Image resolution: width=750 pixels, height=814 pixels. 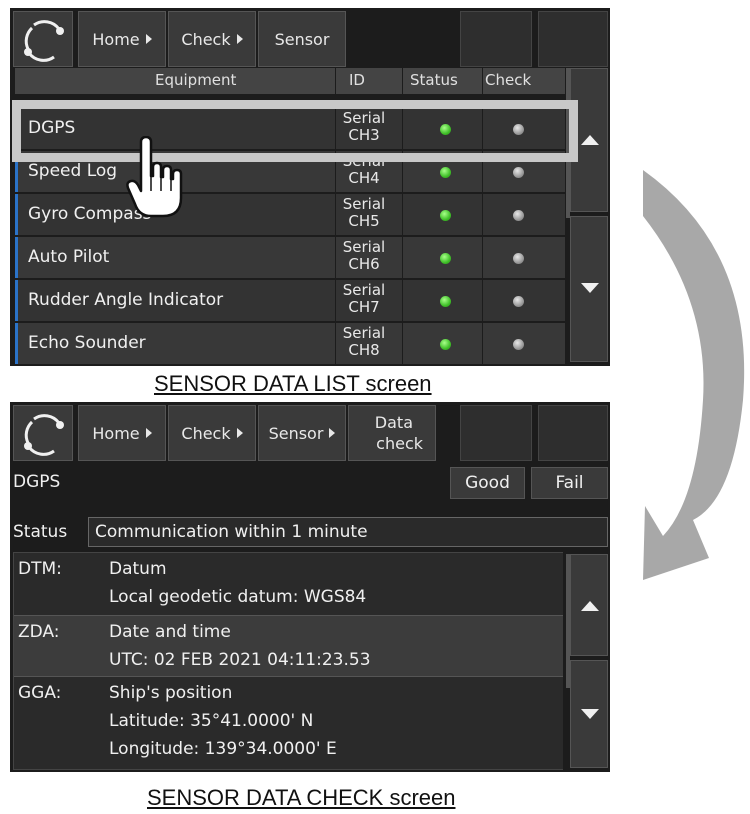 I want to click on scroll-up-button, so click(x=589, y=605).